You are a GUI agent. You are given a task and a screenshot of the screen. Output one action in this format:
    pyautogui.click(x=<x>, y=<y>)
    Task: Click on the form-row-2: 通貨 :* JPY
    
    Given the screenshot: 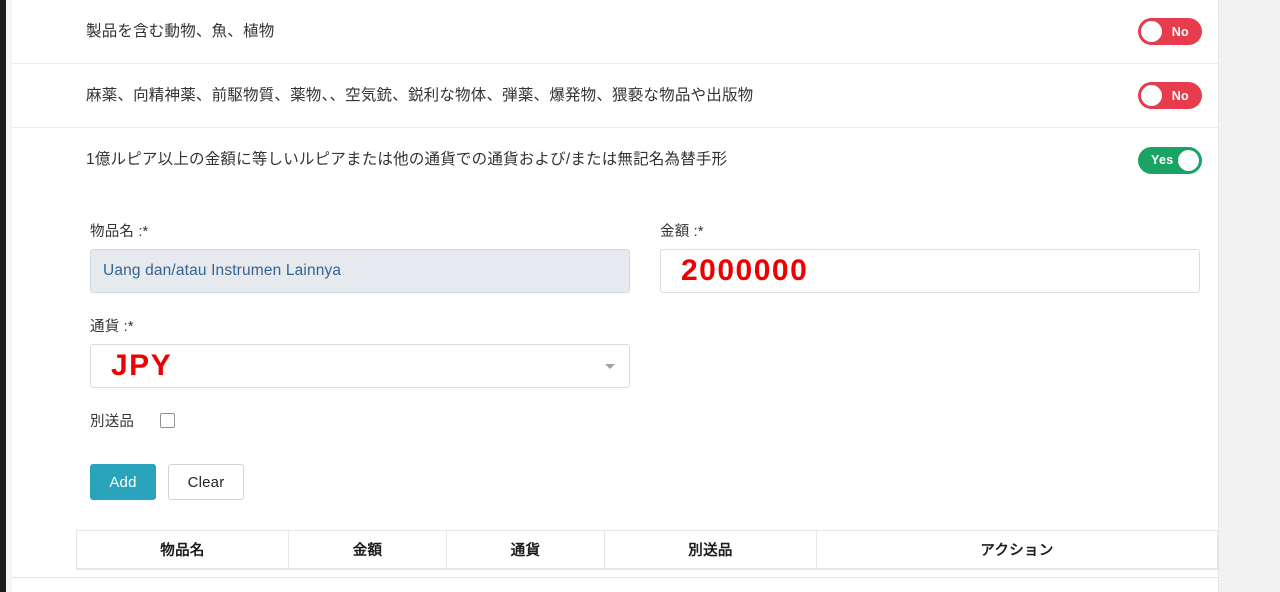 What is the action you would take?
    pyautogui.click(x=646, y=351)
    